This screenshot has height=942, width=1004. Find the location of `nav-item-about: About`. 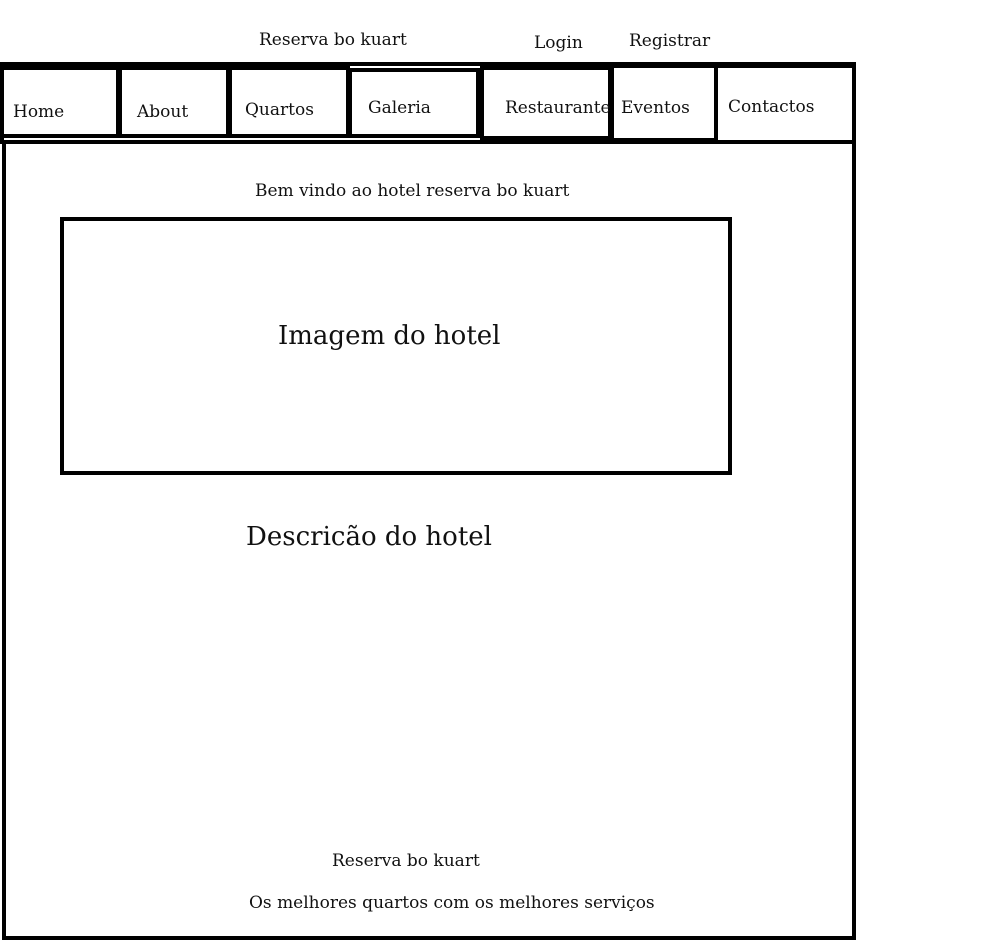

nav-item-about: About is located at coordinates (174, 102).